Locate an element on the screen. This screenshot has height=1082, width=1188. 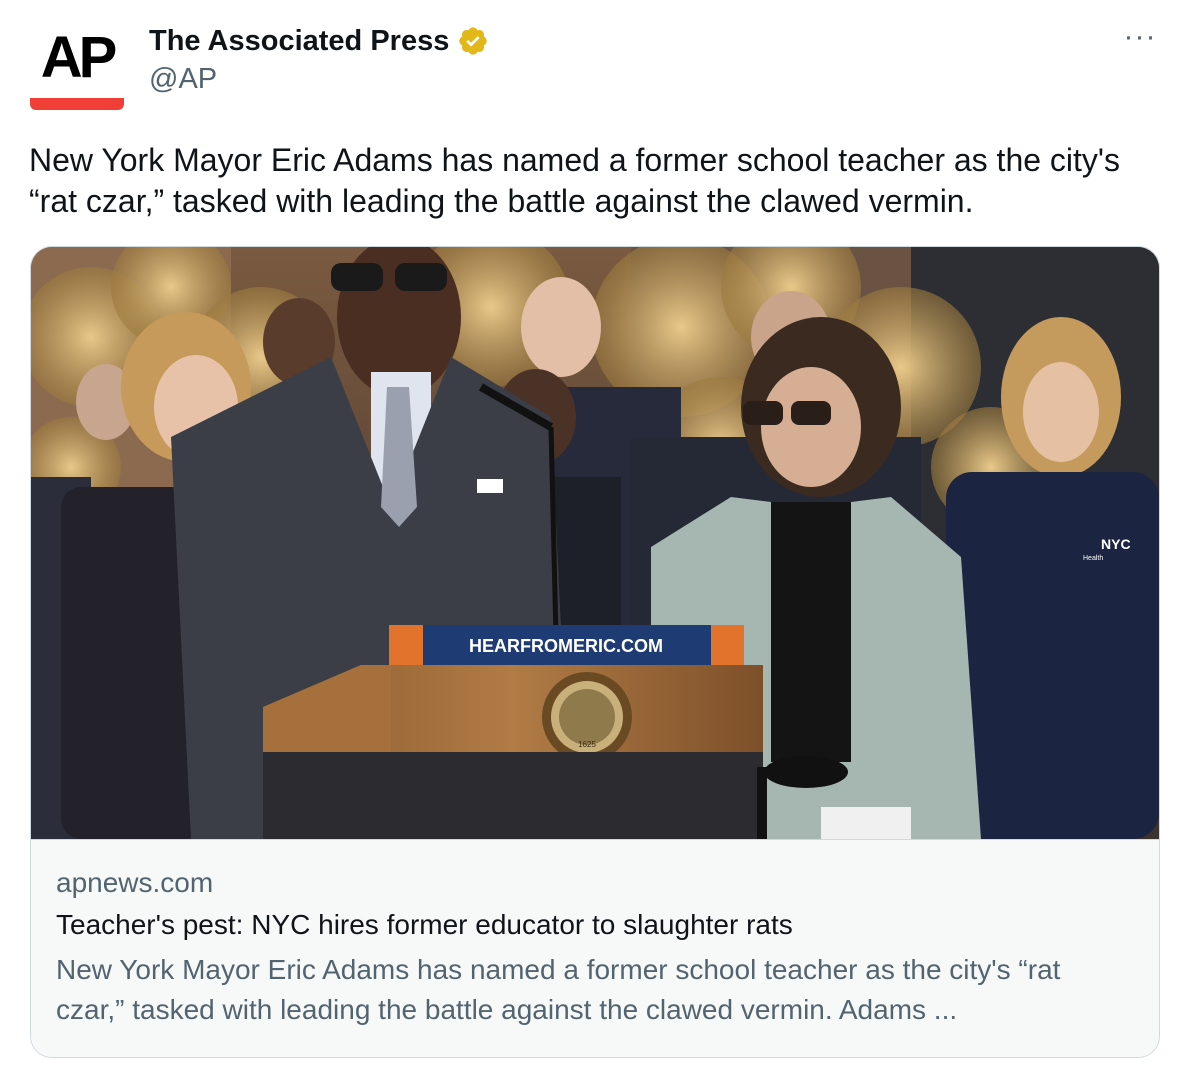
author-display-name: The Associated Press is located at coordinates (299, 41).